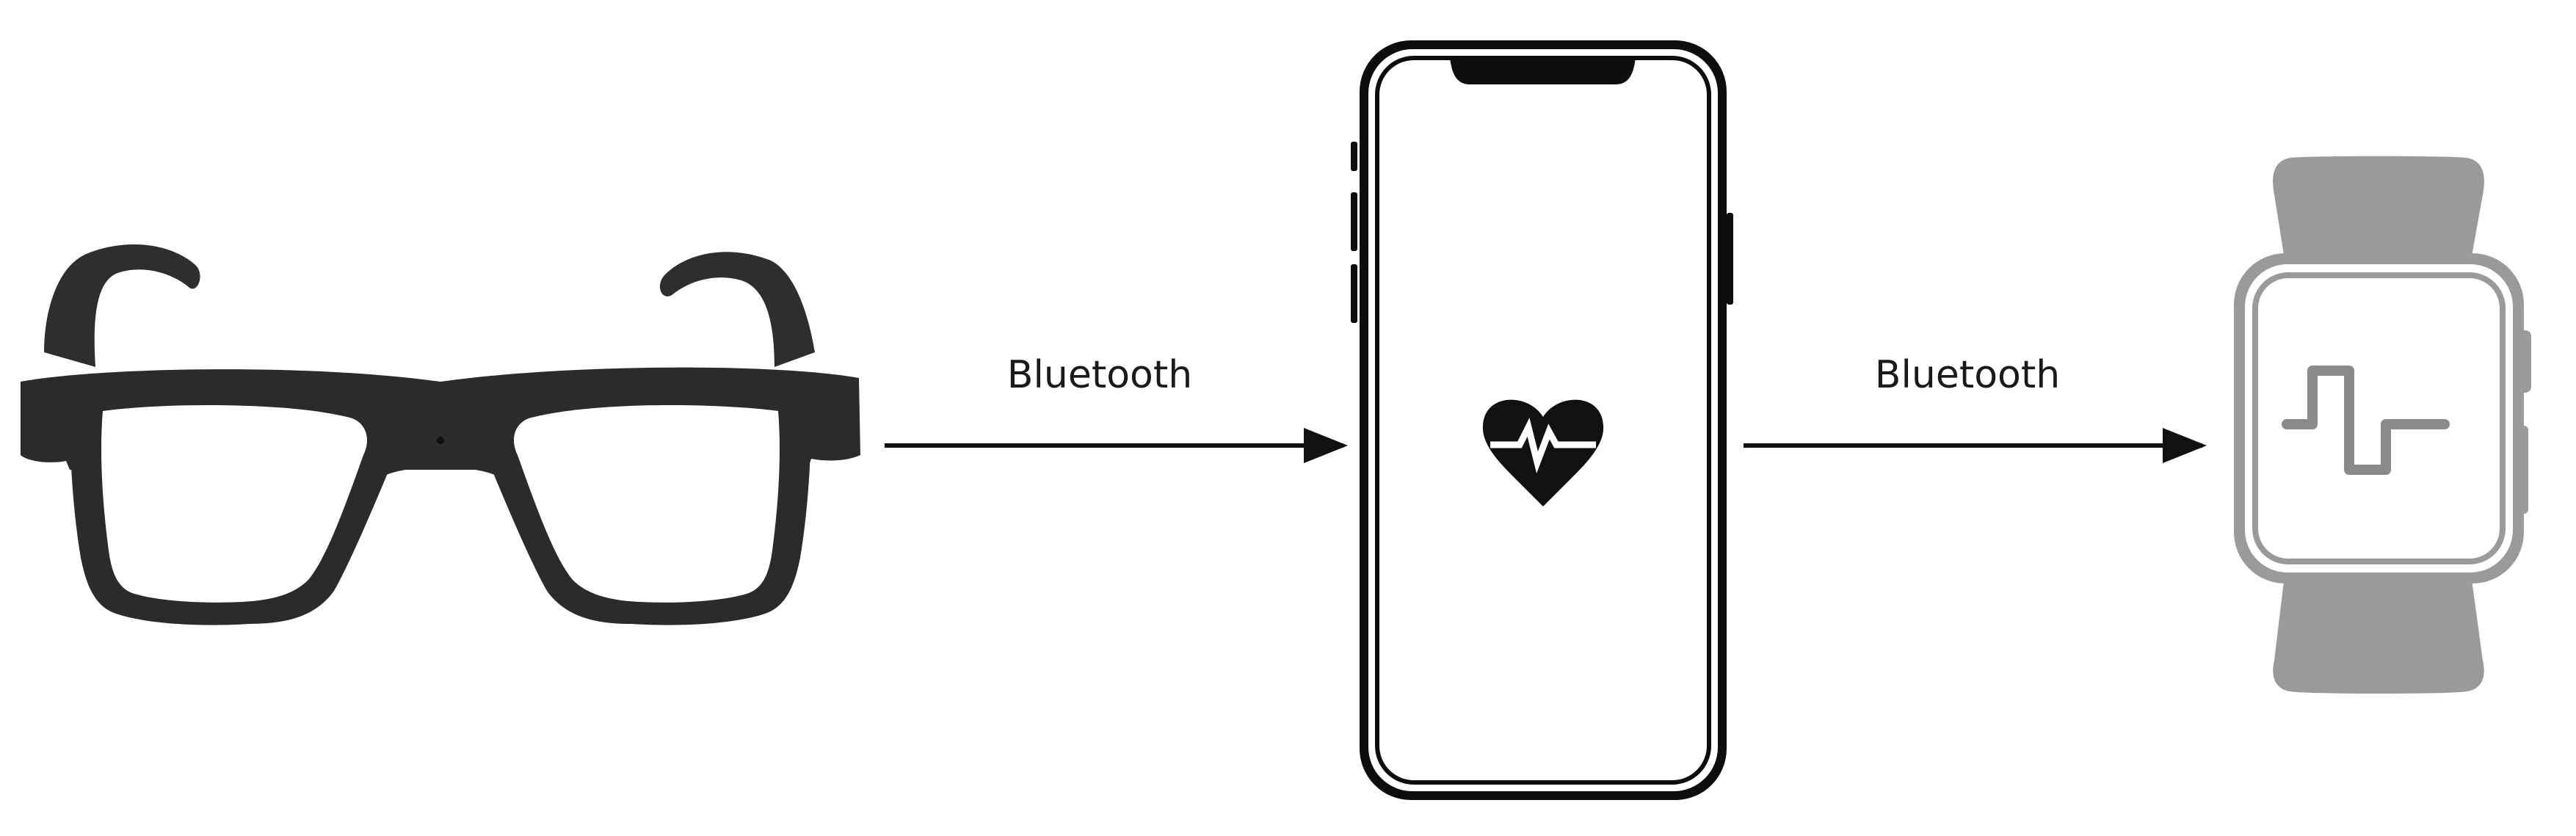  I want to click on link-phone-to-watch: Bluetooth, so click(1976, 408).